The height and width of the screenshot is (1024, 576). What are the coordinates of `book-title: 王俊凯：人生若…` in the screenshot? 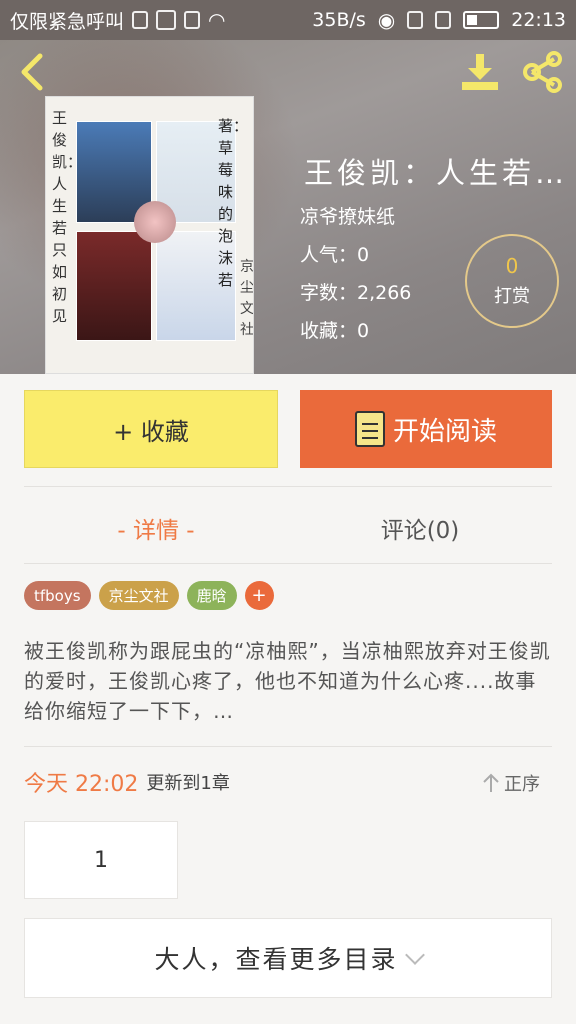 It's located at (436, 173).